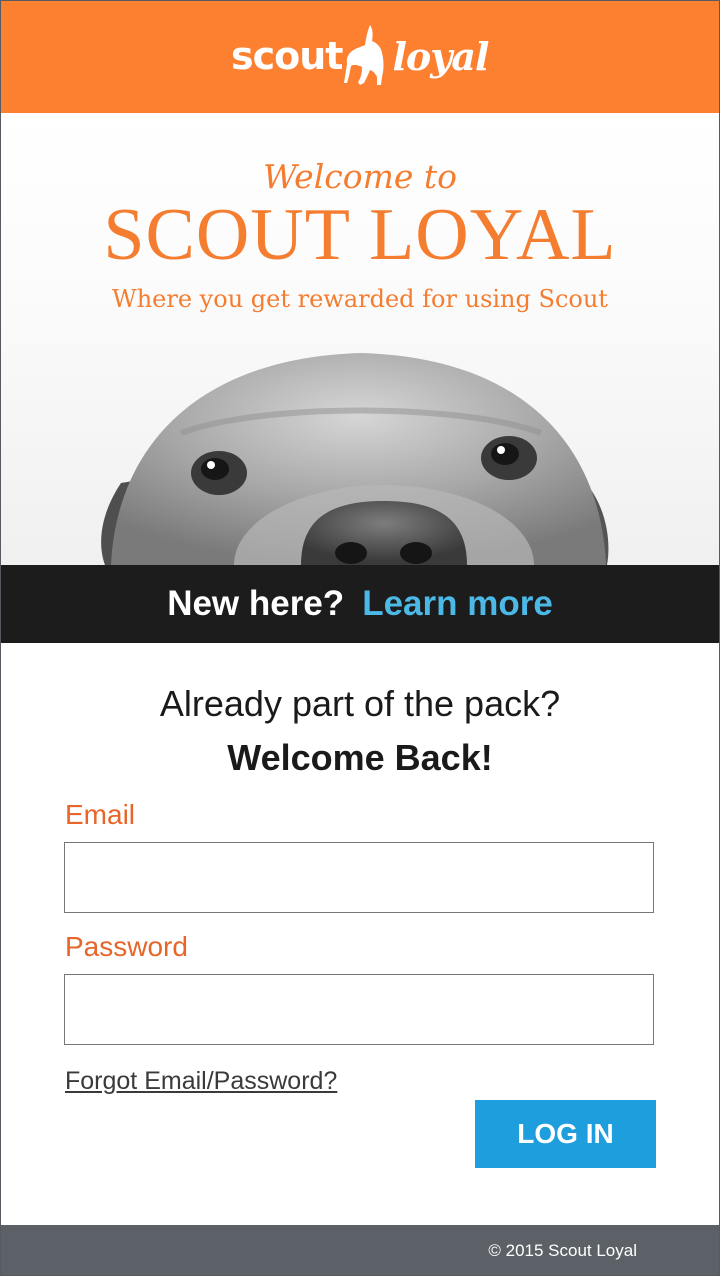  I want to click on login-heading: Already part of the pack?, so click(360, 703).